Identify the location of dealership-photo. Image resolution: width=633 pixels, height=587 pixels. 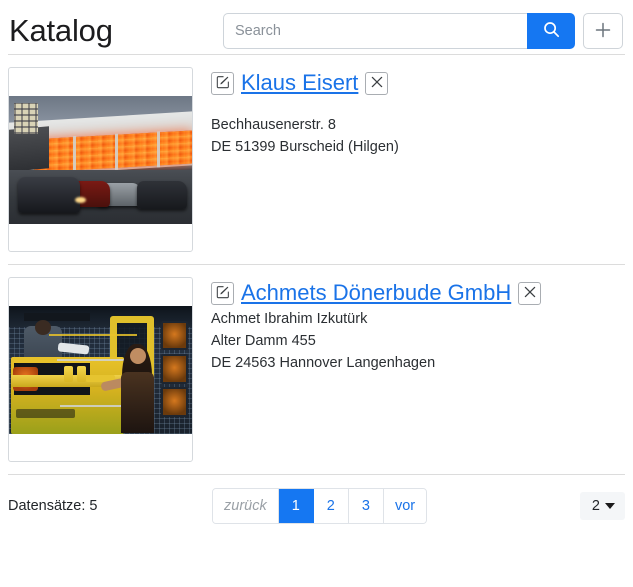
(100, 159).